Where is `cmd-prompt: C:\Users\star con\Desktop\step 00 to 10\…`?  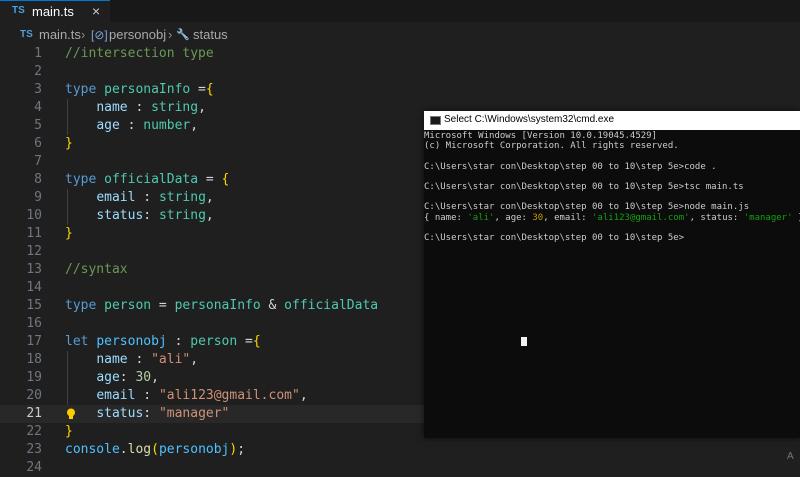
cmd-prompt: C:\Users\star con\Desktop\step 00 to 10\… is located at coordinates (554, 238).